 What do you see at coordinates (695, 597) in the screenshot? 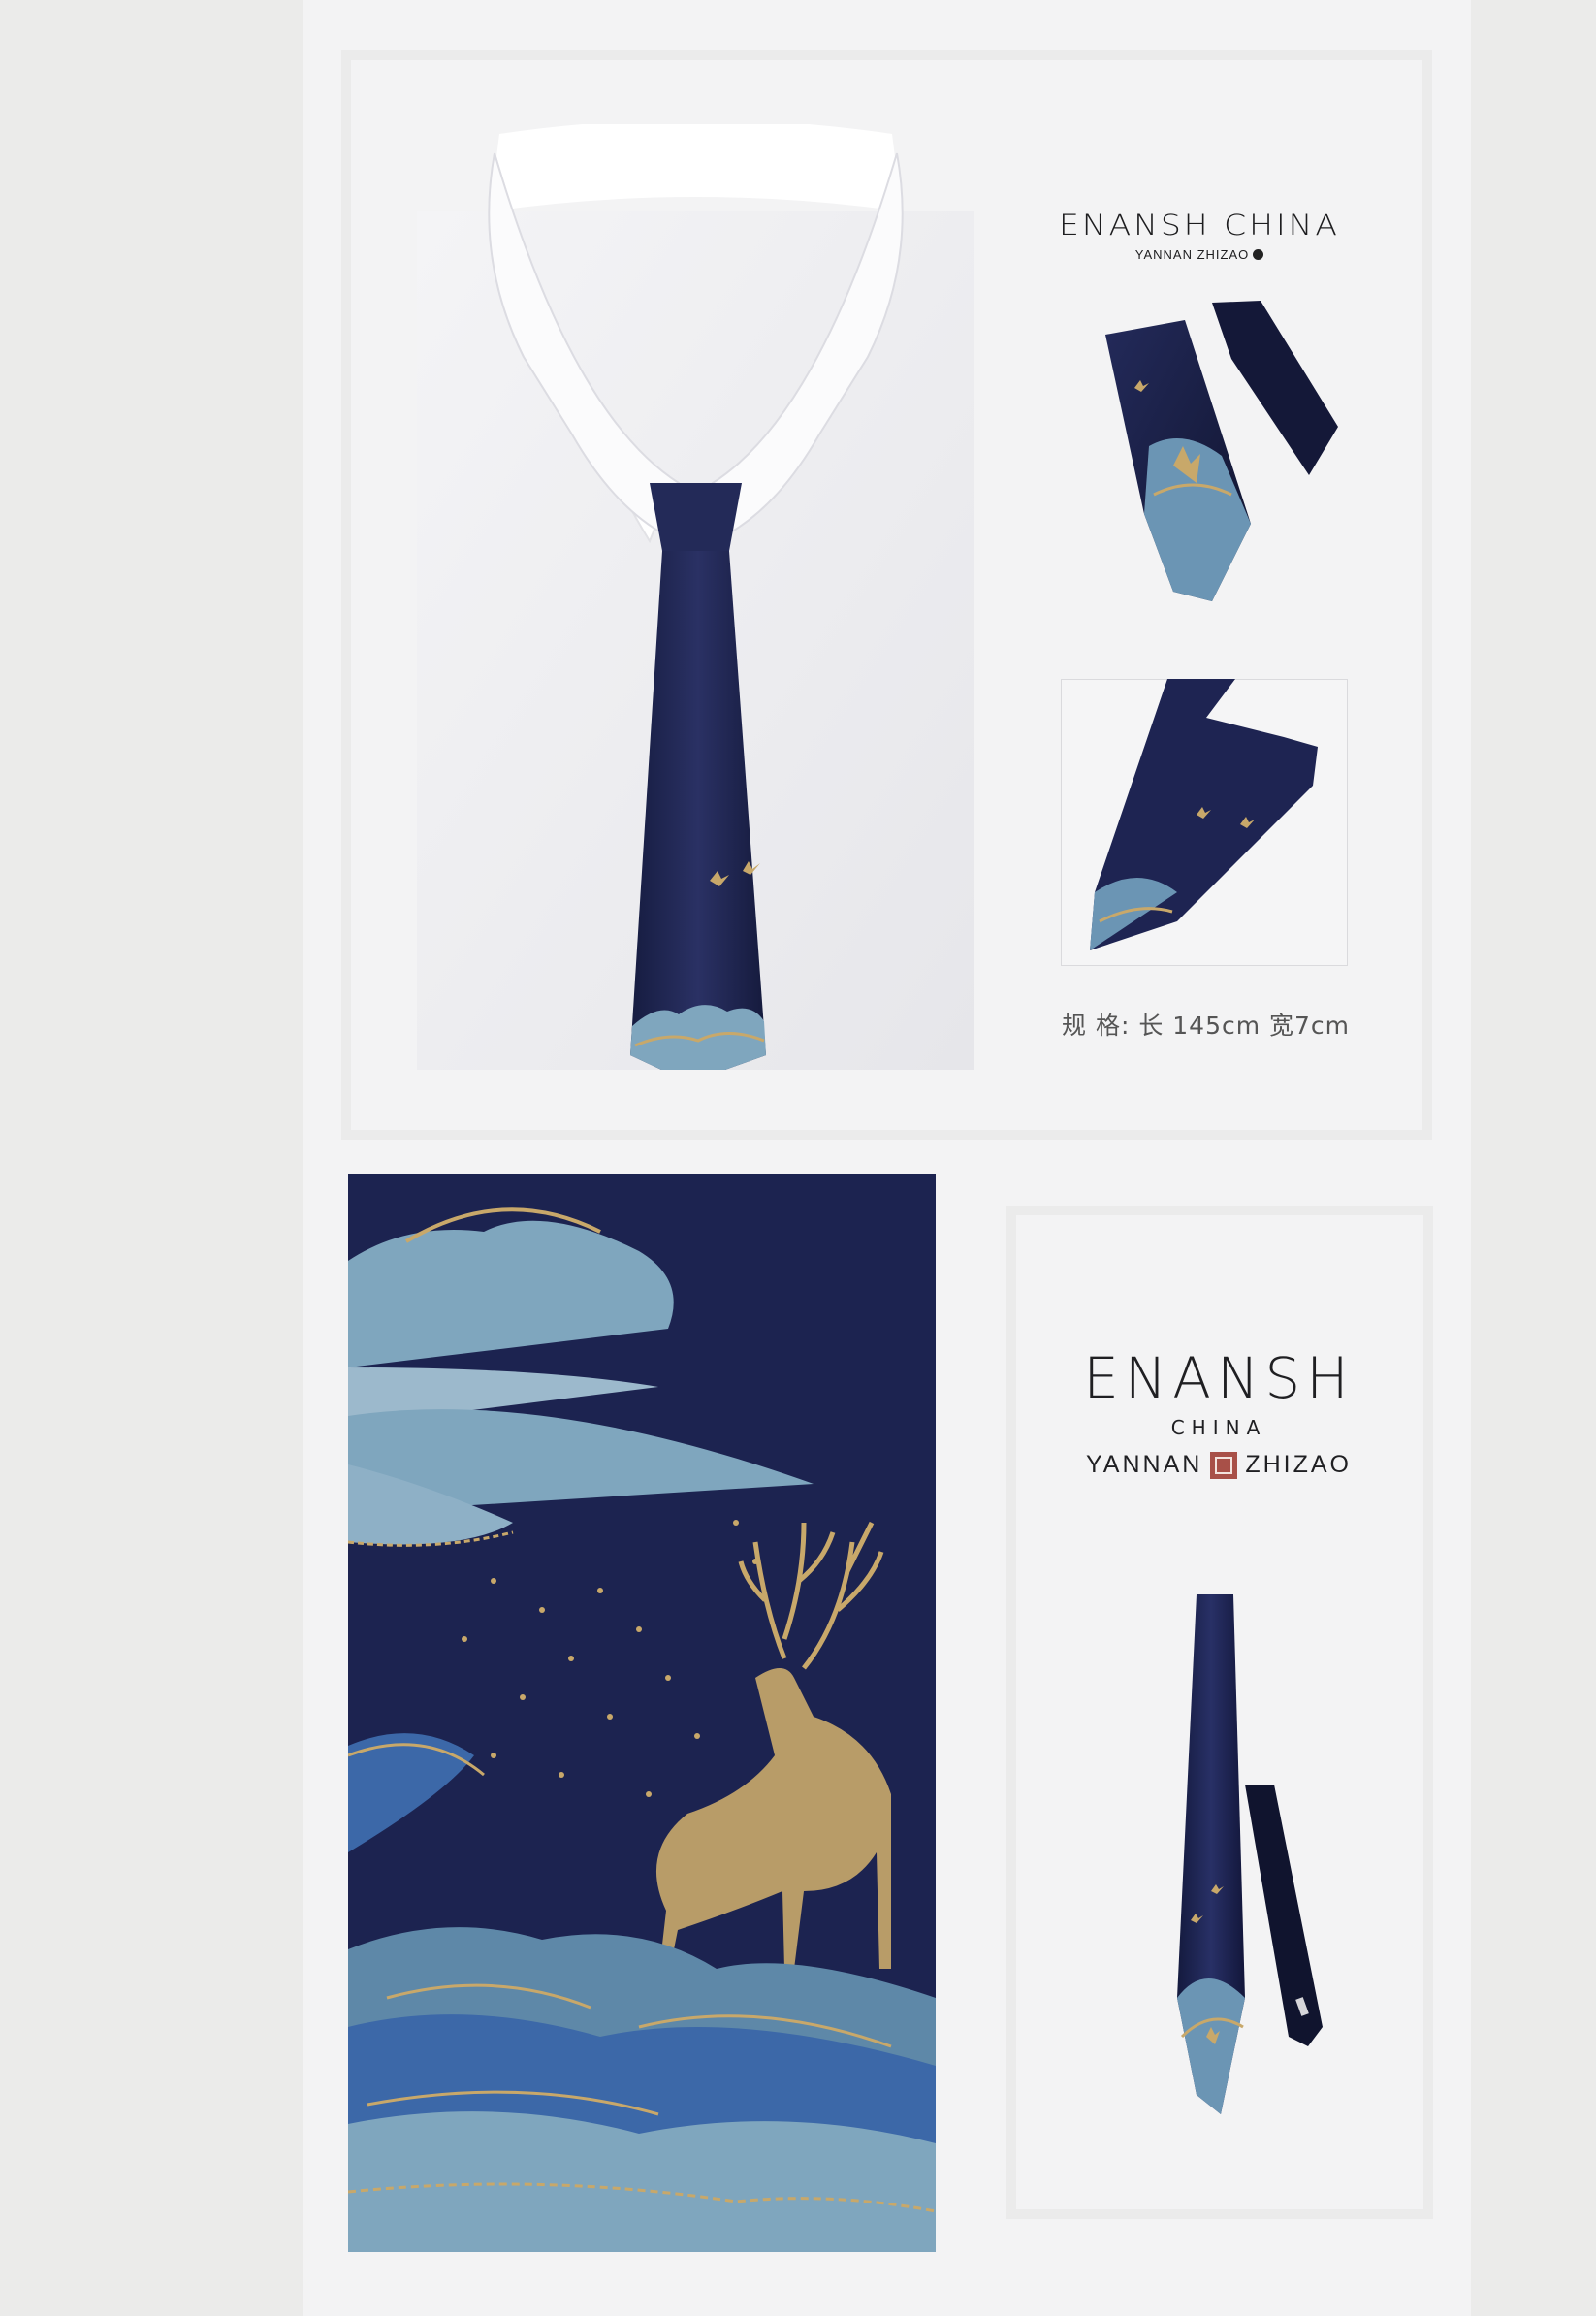
I see `shirt-with-tie-image` at bounding box center [695, 597].